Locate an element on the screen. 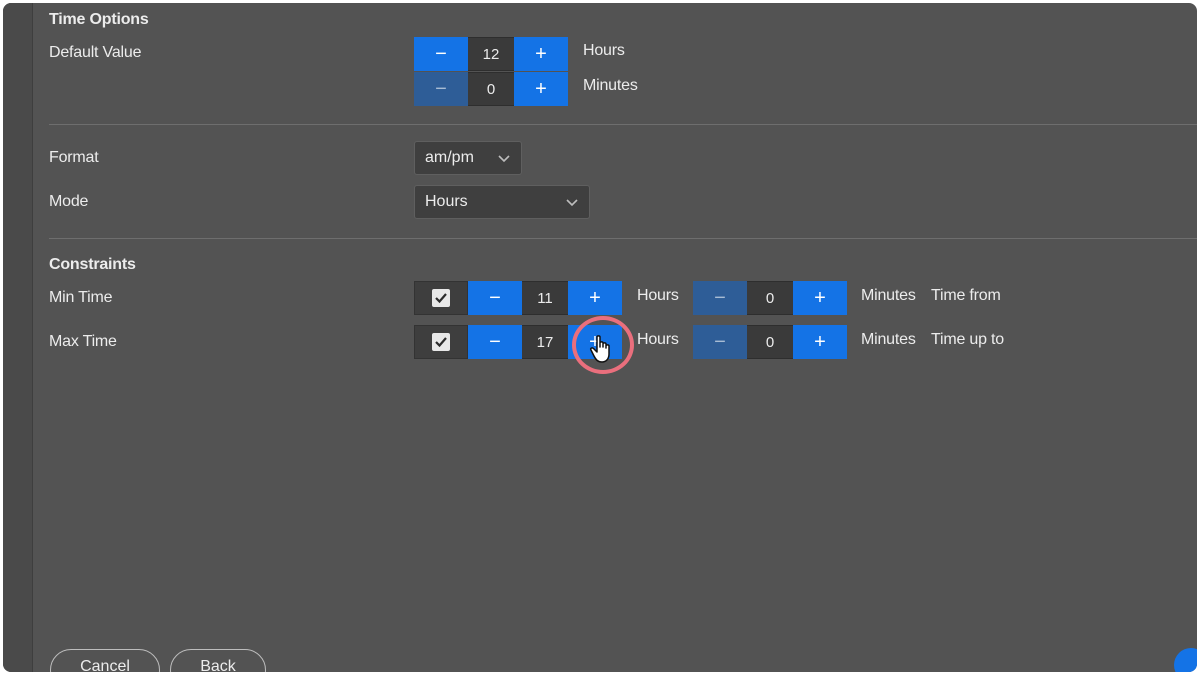  max-hours-value: 17 is located at coordinates (545, 342).